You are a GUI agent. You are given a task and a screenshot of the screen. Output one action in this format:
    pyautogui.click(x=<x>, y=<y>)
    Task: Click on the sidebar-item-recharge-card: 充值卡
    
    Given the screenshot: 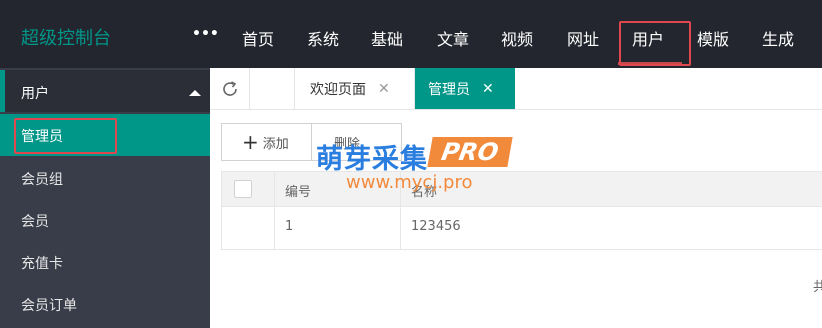 What is the action you would take?
    pyautogui.click(x=105, y=262)
    